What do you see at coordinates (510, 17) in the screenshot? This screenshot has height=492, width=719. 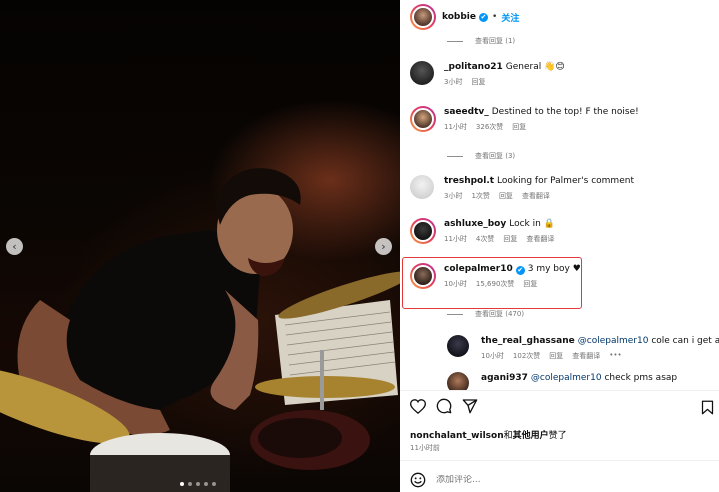 I see `follow-button: 关注` at bounding box center [510, 17].